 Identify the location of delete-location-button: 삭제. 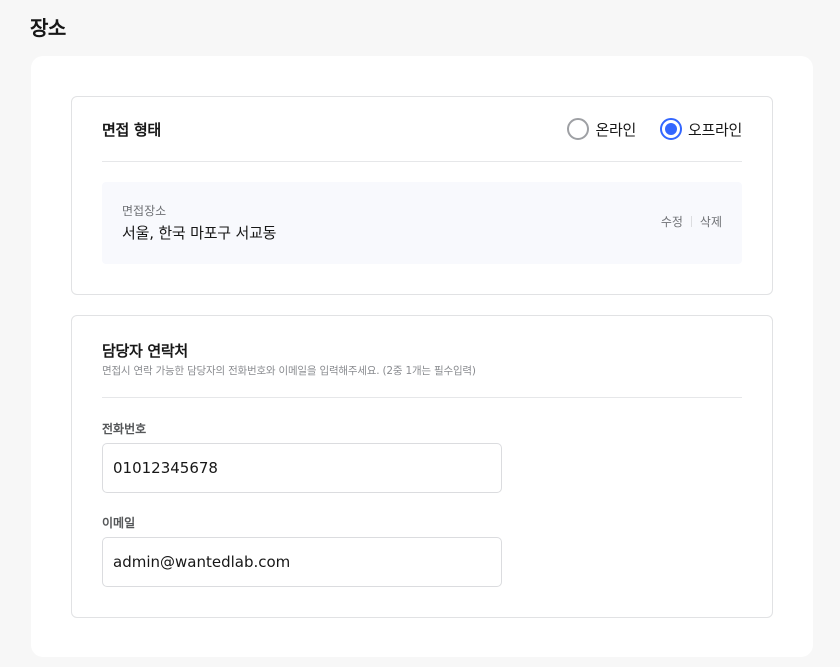
(711, 221).